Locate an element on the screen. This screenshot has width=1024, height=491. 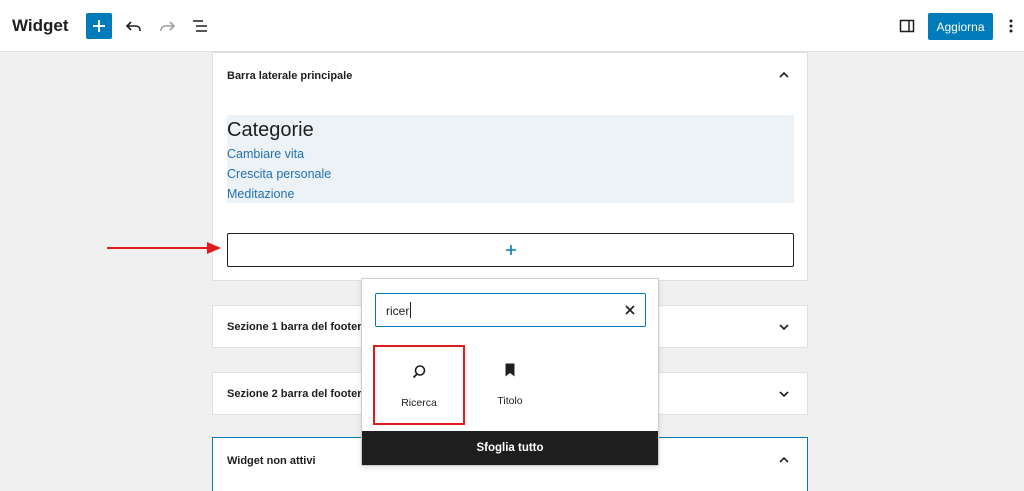
block-option-search: Ricerca is located at coordinates (419, 385).